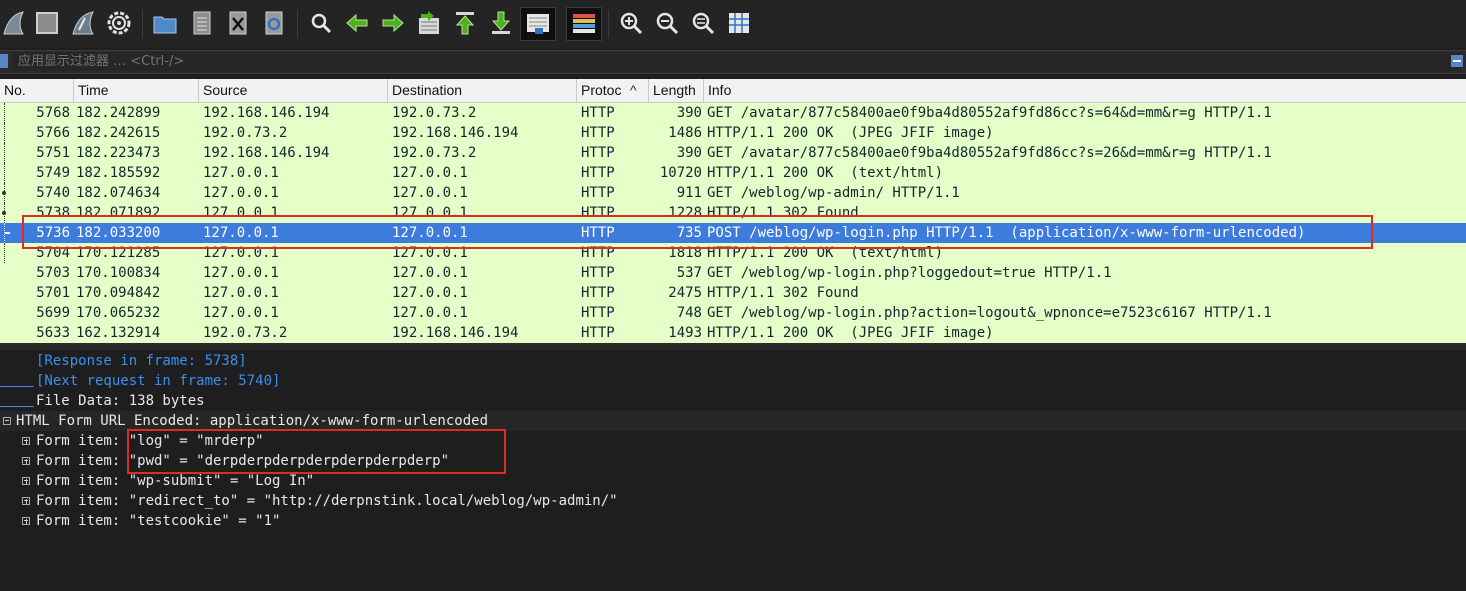 This screenshot has width=1466, height=591. Describe the element at coordinates (685, 213) in the screenshot. I see `packet-length: 1228` at that location.